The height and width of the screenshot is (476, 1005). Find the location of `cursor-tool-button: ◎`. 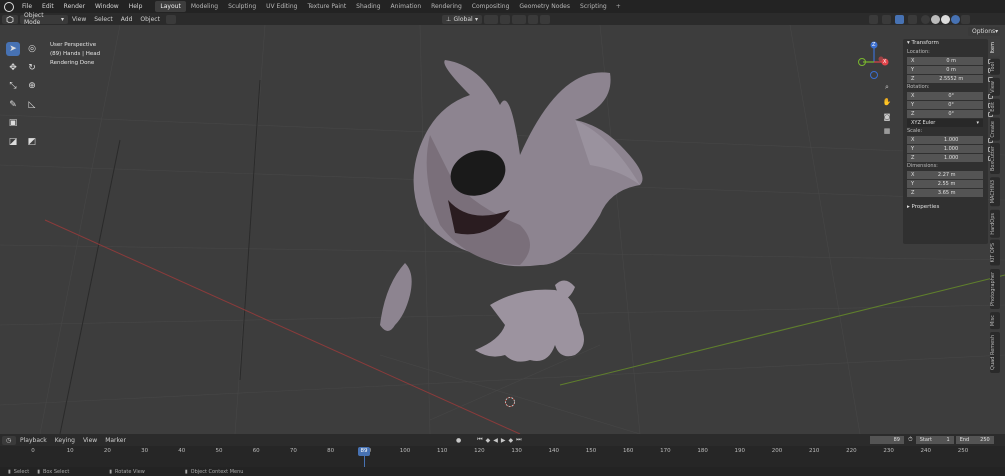

cursor-tool-button: ◎ is located at coordinates (32, 49).